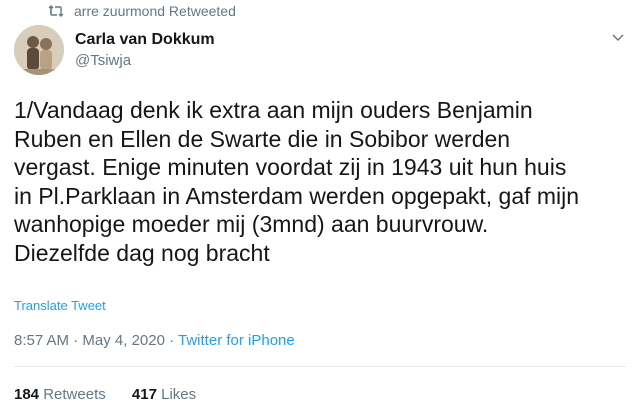  Describe the element at coordinates (179, 394) in the screenshot. I see `likes-label: Likes` at that location.